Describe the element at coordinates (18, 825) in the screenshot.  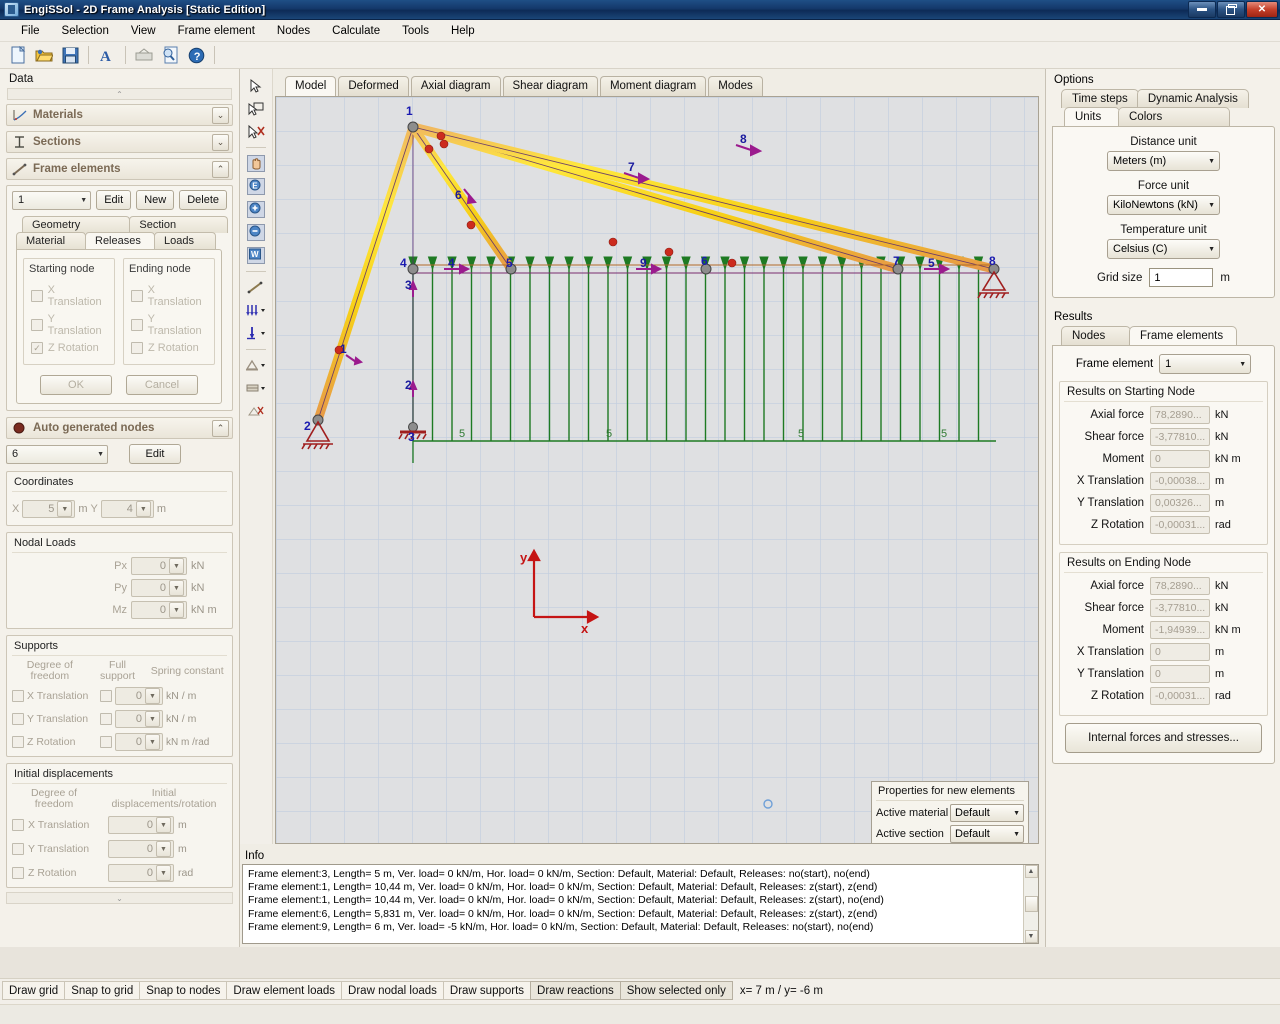
I see `initdisp-x-checkbox` at that location.